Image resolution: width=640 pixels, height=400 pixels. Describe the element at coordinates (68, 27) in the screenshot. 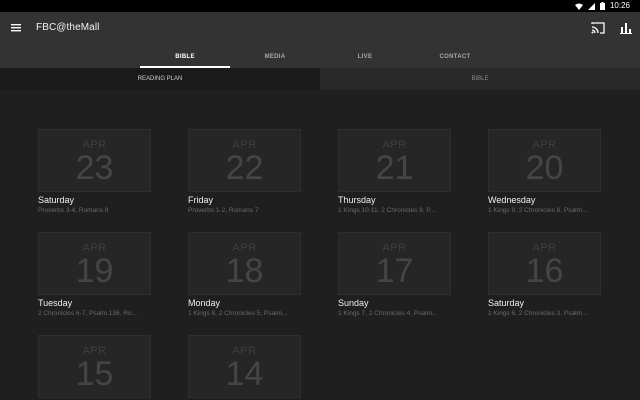

I see `app-title: FBC@theMall` at that location.